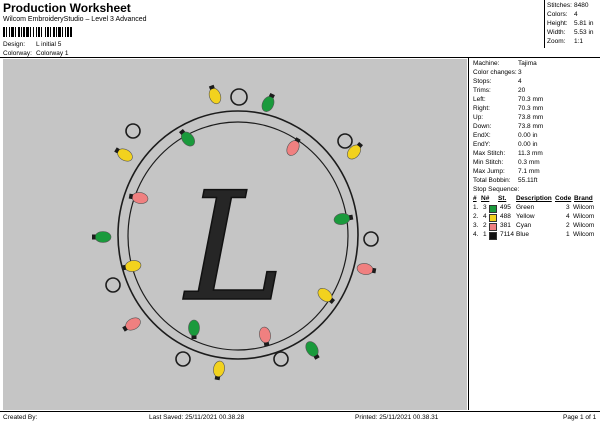 The image size is (600, 424). Describe the element at coordinates (531, 126) in the screenshot. I see `detail-value: 73.8 mm` at that location.